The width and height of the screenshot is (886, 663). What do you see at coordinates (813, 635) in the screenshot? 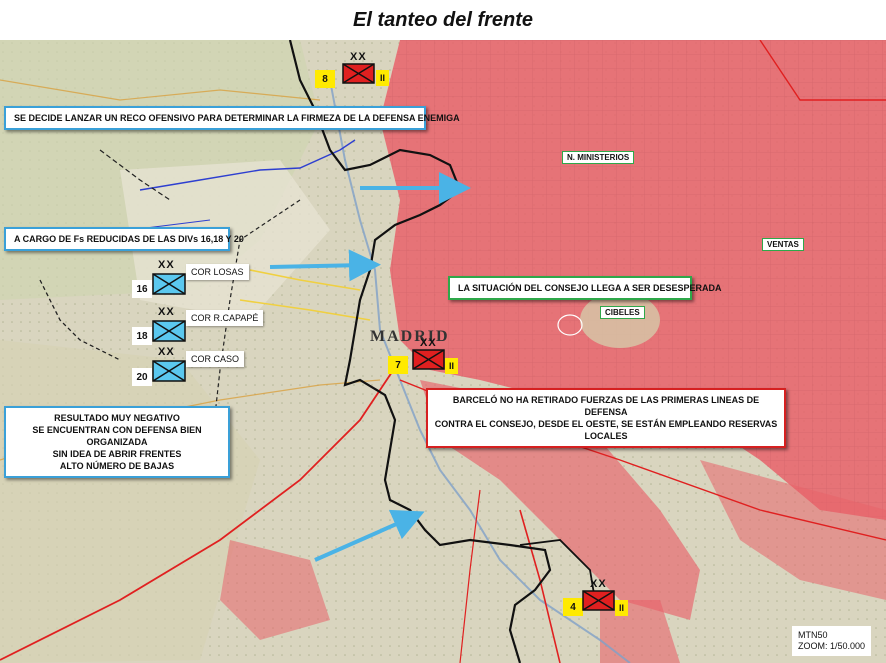
I see `scale-source: MTN50` at bounding box center [813, 635].